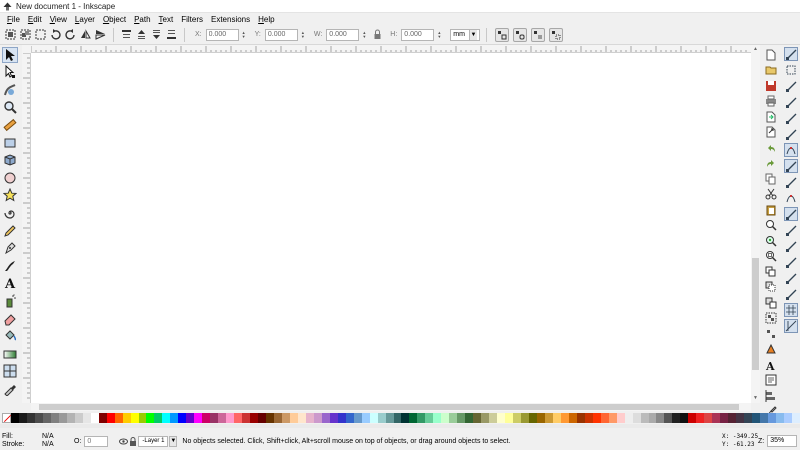 The height and width of the screenshot is (450, 800). What do you see at coordinates (519, 34) in the screenshot?
I see `scale-corners-toggle` at bounding box center [519, 34].